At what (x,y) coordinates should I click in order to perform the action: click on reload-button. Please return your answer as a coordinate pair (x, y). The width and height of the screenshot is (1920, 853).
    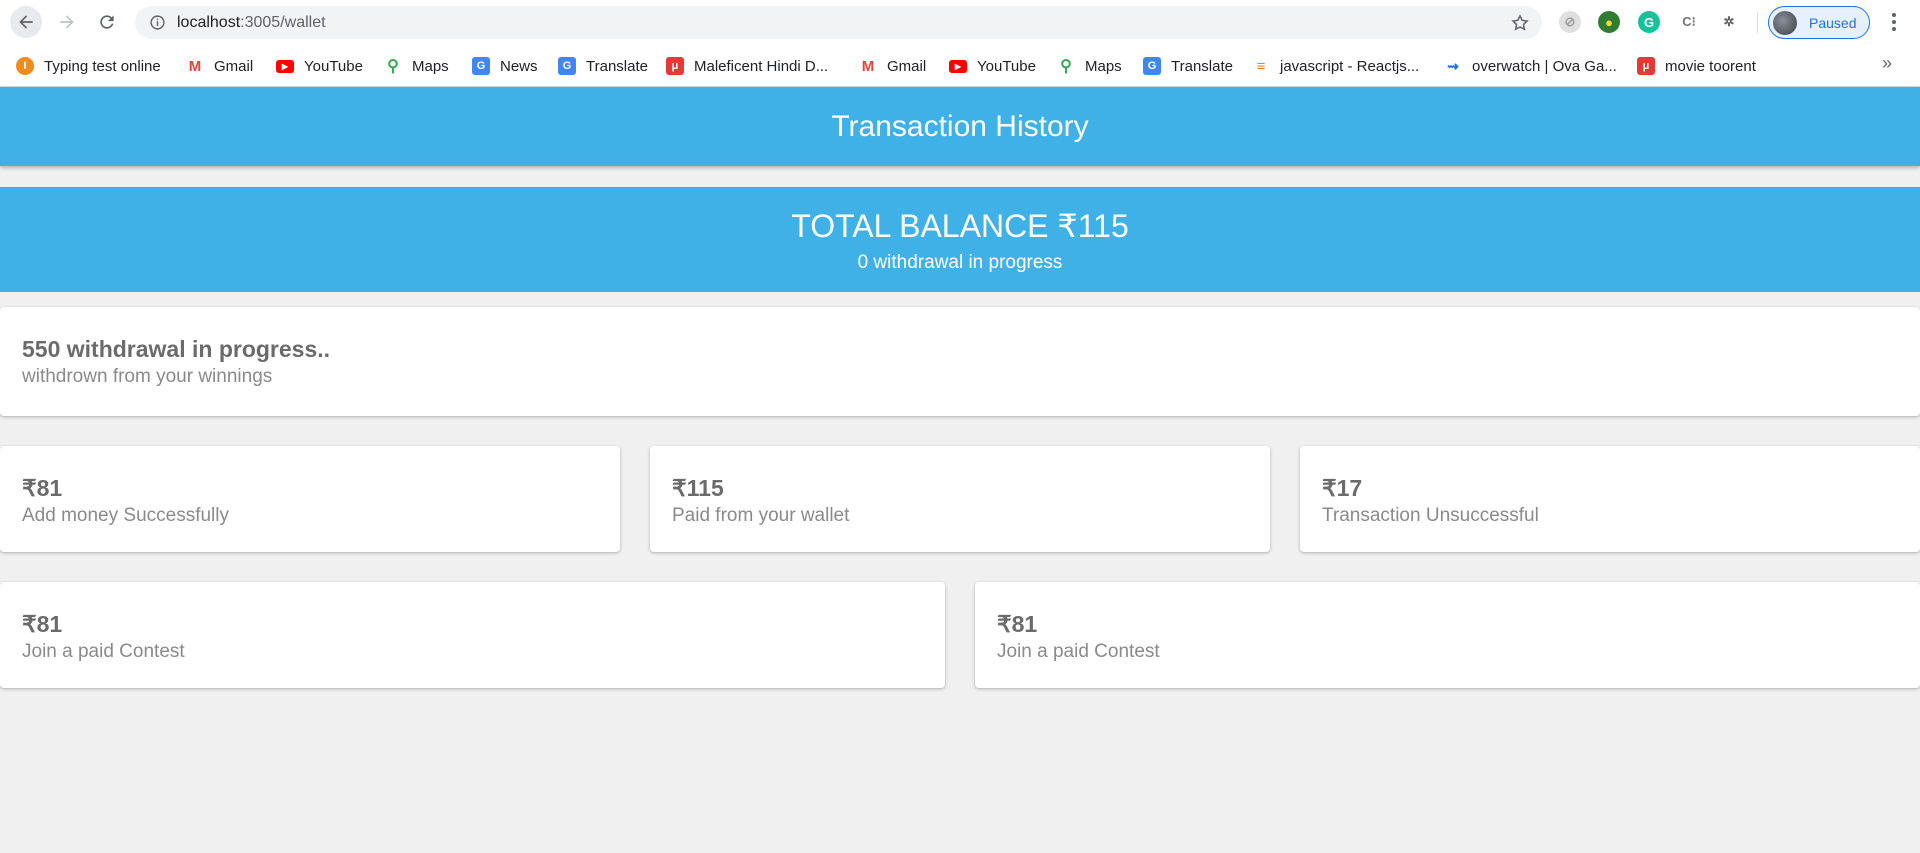
    Looking at the image, I should click on (107, 22).